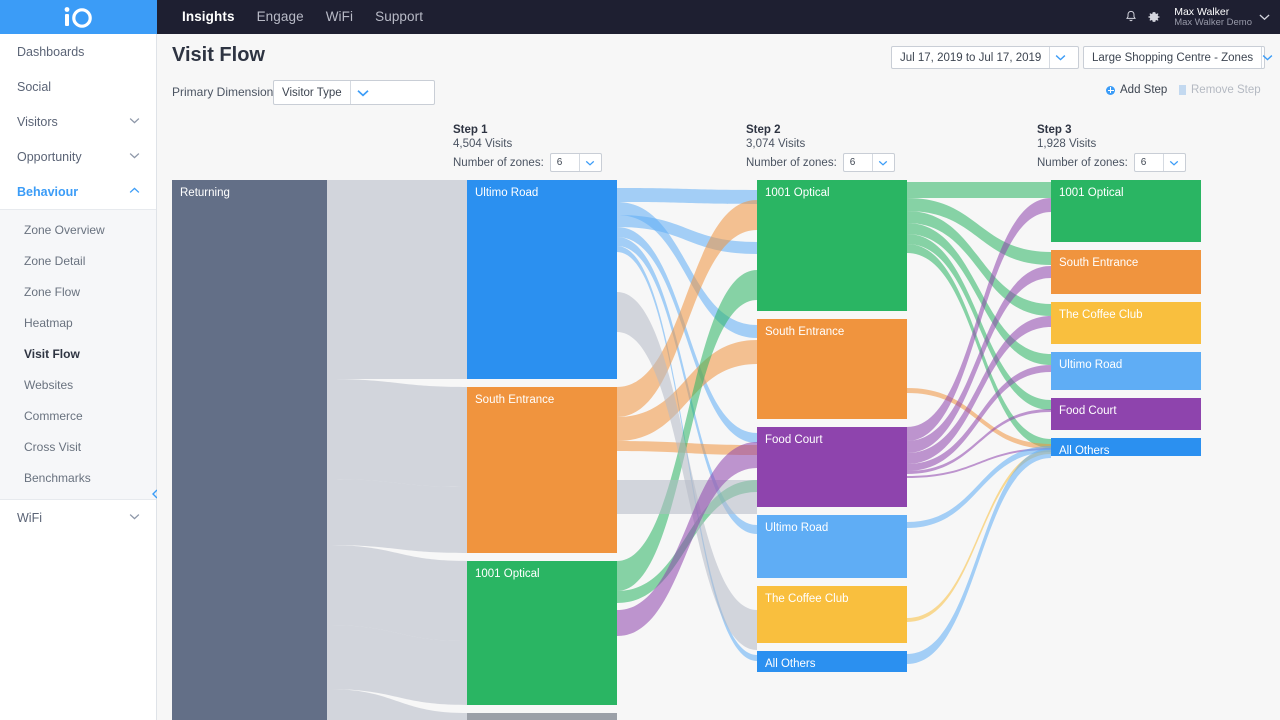 This screenshot has height=720, width=1280. What do you see at coordinates (78, 517) in the screenshot?
I see `sidebar-item-wifi: WiFi` at bounding box center [78, 517].